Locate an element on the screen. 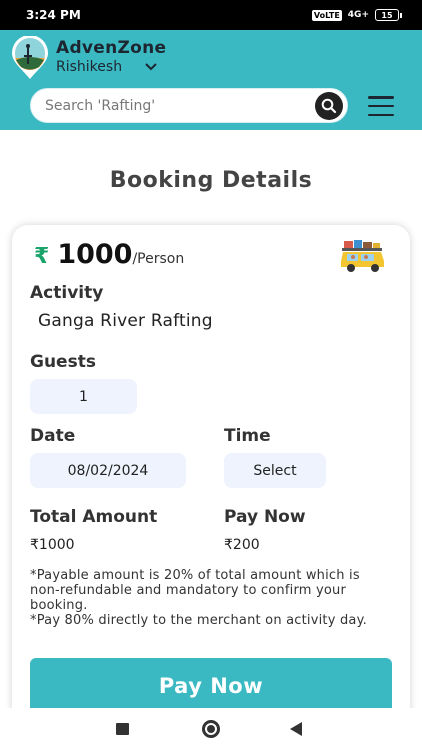 The height and width of the screenshot is (750, 422). search-button is located at coordinates (329, 106).